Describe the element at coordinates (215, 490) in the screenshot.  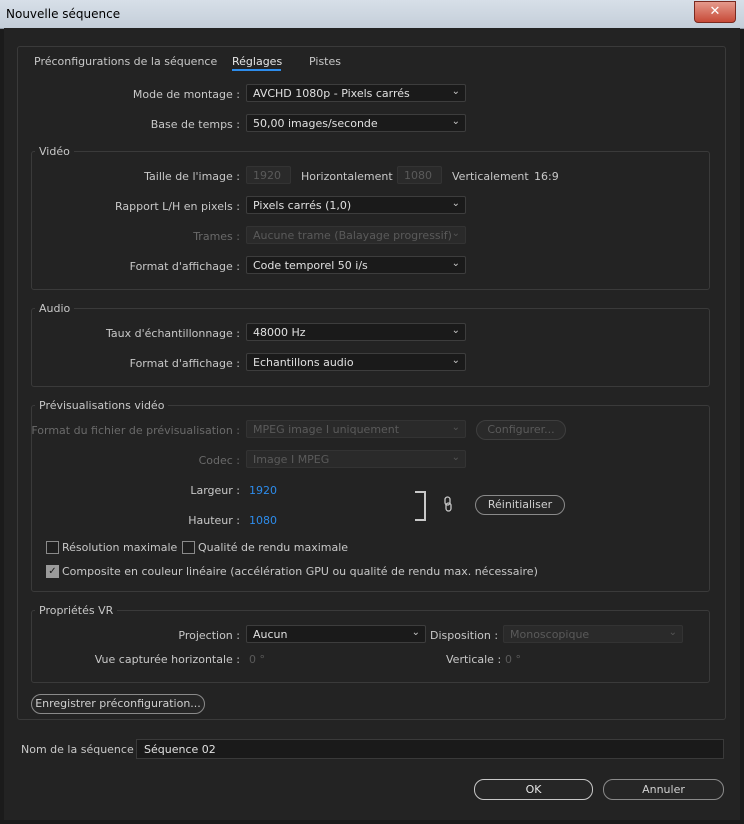
I see `preview-width-label: Largeur :` at that location.